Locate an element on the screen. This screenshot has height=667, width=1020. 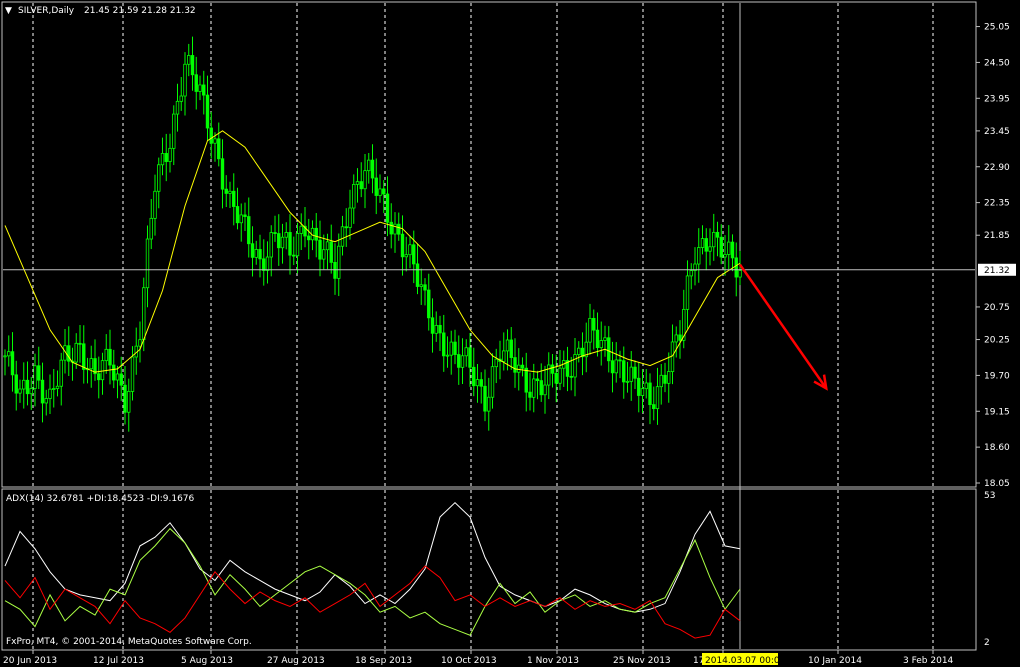
current-price-tag: 21.32 is located at coordinates (997, 271).